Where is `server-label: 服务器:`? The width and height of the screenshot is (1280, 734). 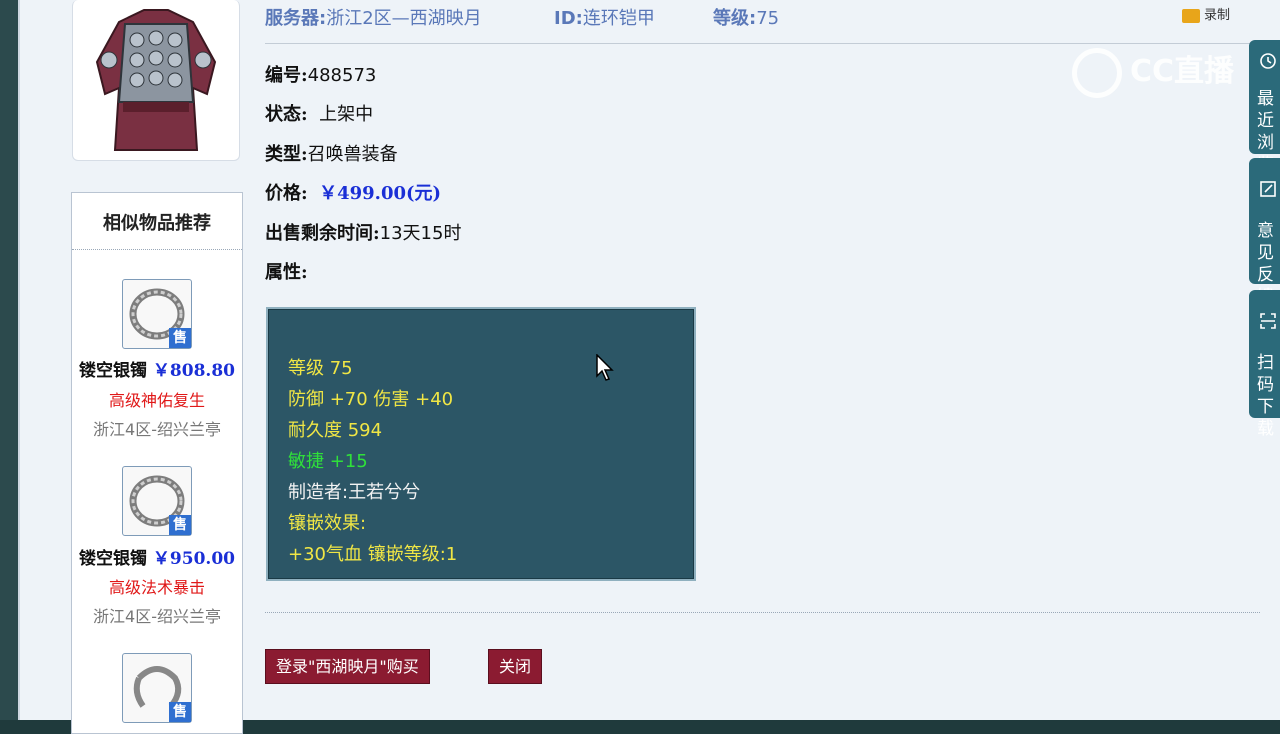
server-label: 服务器: is located at coordinates (296, 18).